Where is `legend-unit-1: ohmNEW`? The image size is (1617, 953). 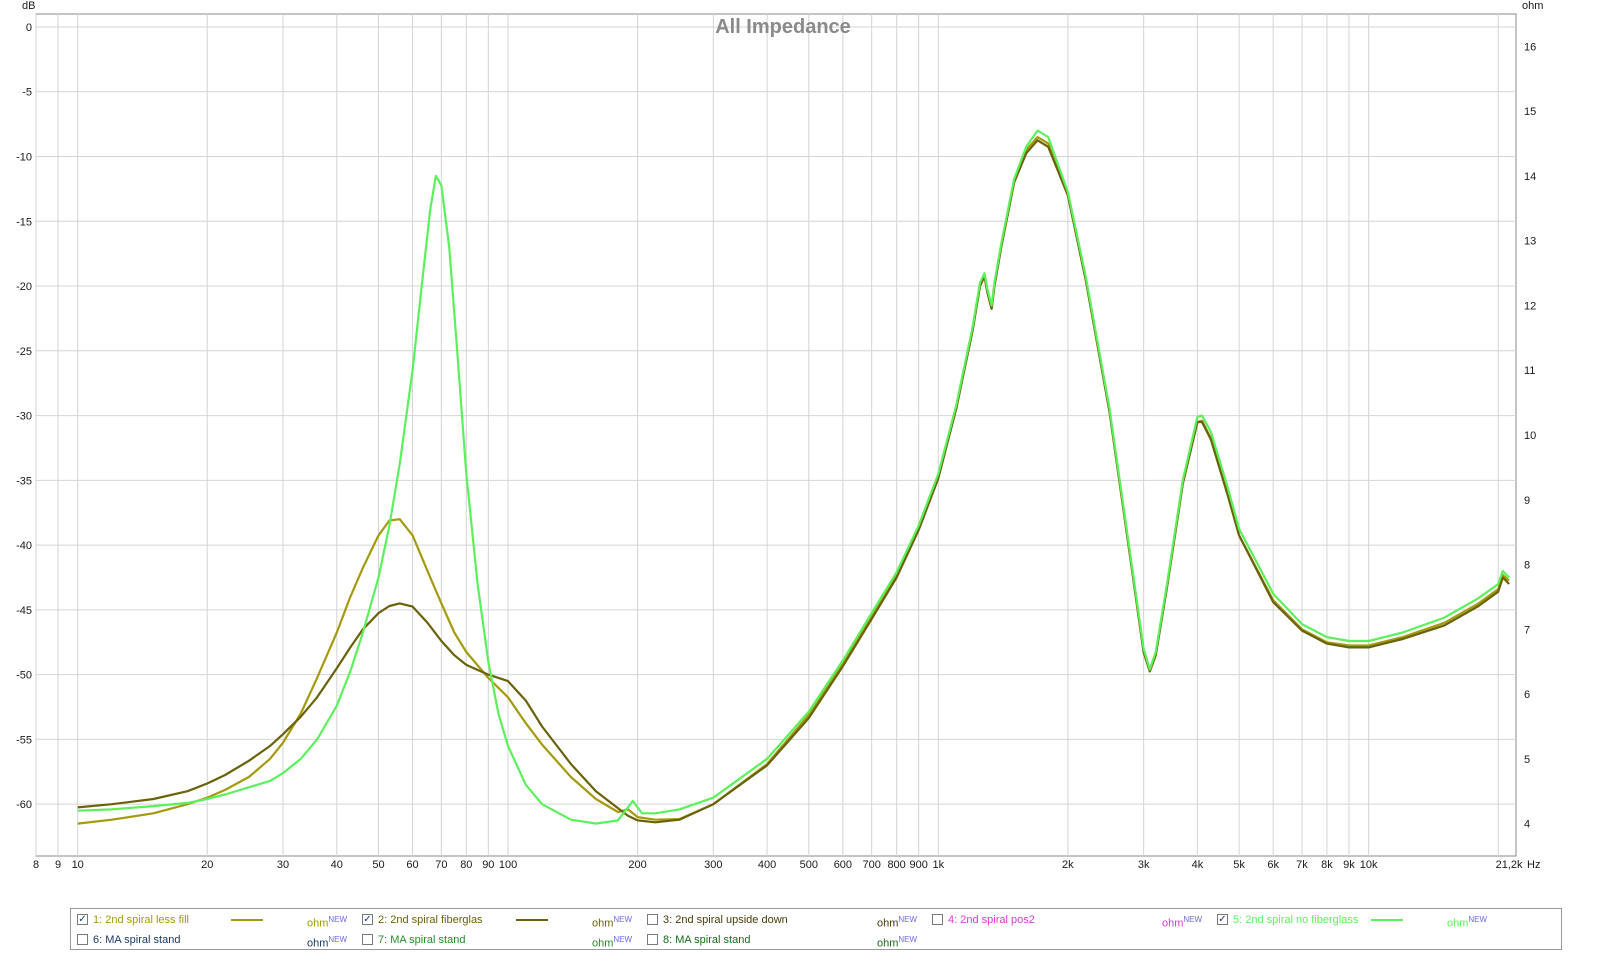
legend-unit-1: ohmNEW is located at coordinates (327, 922).